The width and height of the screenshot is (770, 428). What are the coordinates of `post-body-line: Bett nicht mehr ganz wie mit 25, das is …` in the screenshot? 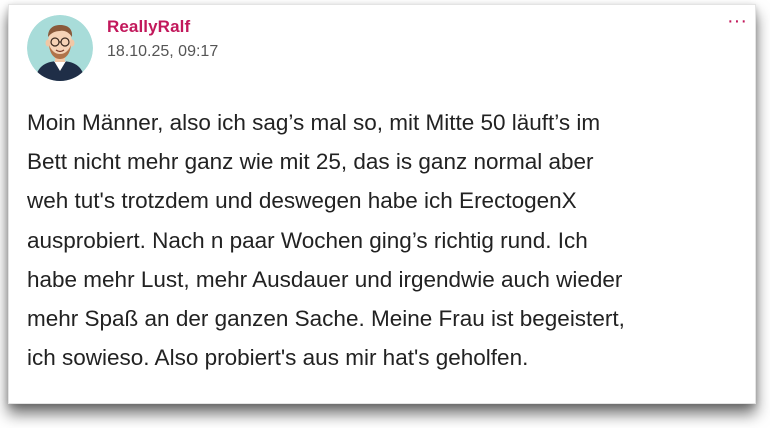 It's located at (310, 162).